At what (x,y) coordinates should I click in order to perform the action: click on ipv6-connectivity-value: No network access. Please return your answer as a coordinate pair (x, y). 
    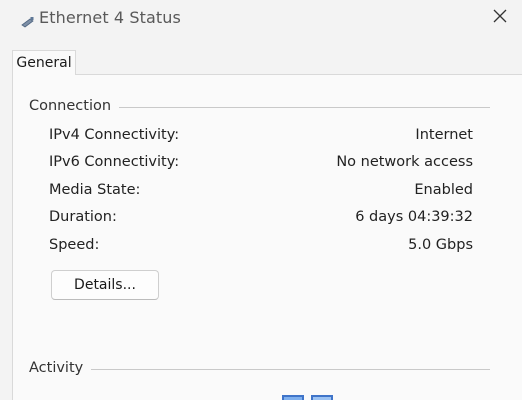
    Looking at the image, I should click on (404, 162).